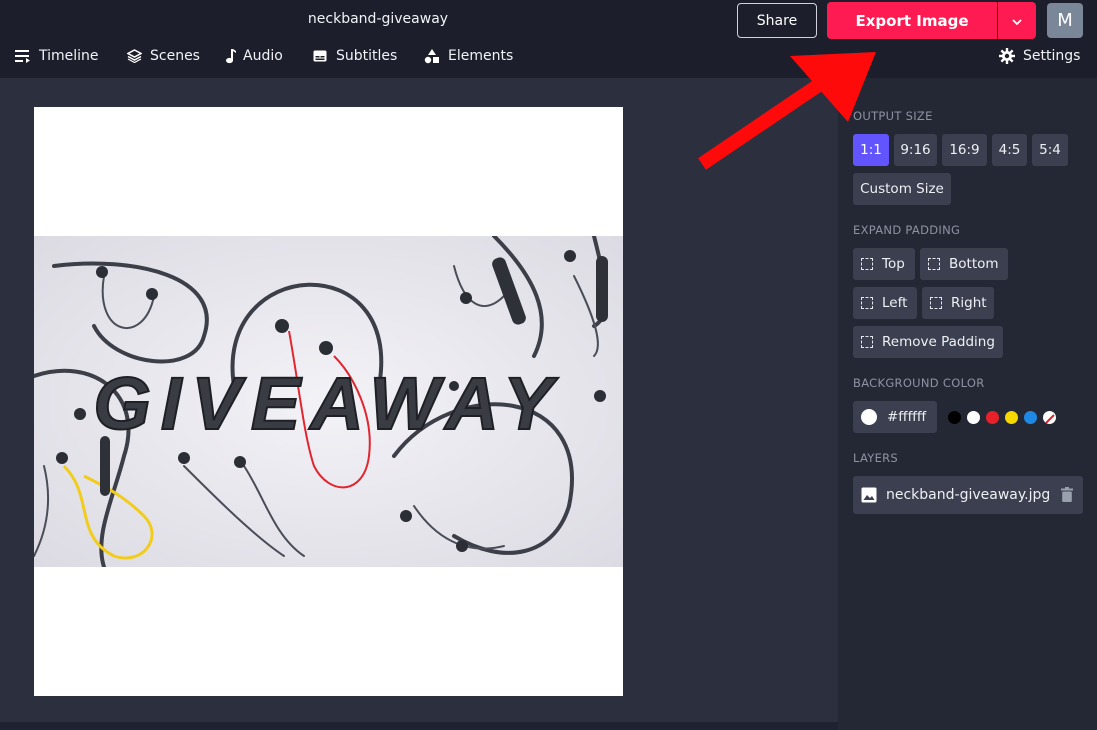 This screenshot has height=730, width=1097. What do you see at coordinates (973, 417) in the screenshot?
I see `color-preset-white` at bounding box center [973, 417].